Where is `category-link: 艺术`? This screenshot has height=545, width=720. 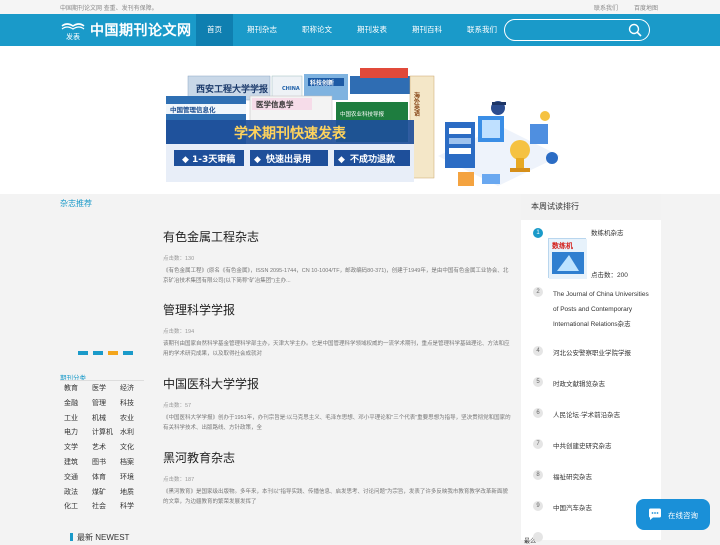 category-link: 艺术 is located at coordinates (106, 448).